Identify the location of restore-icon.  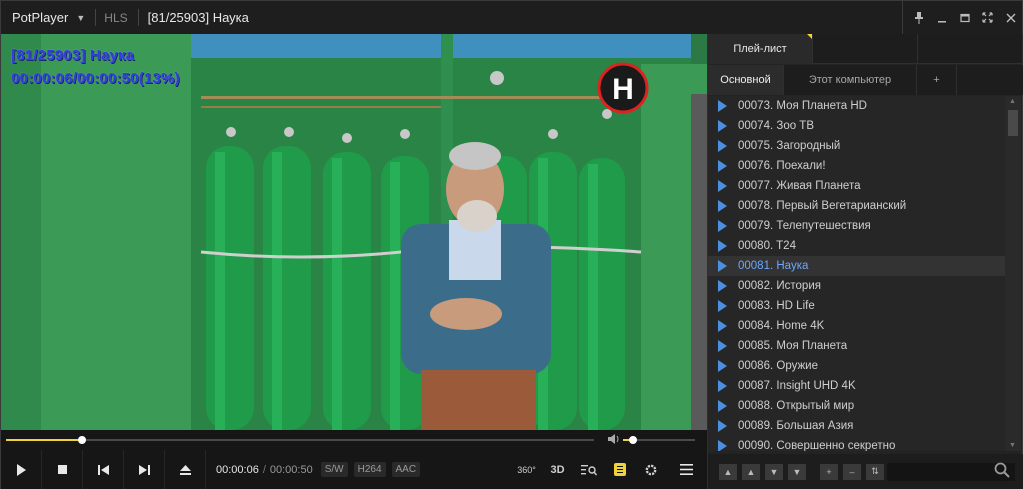
(964, 17).